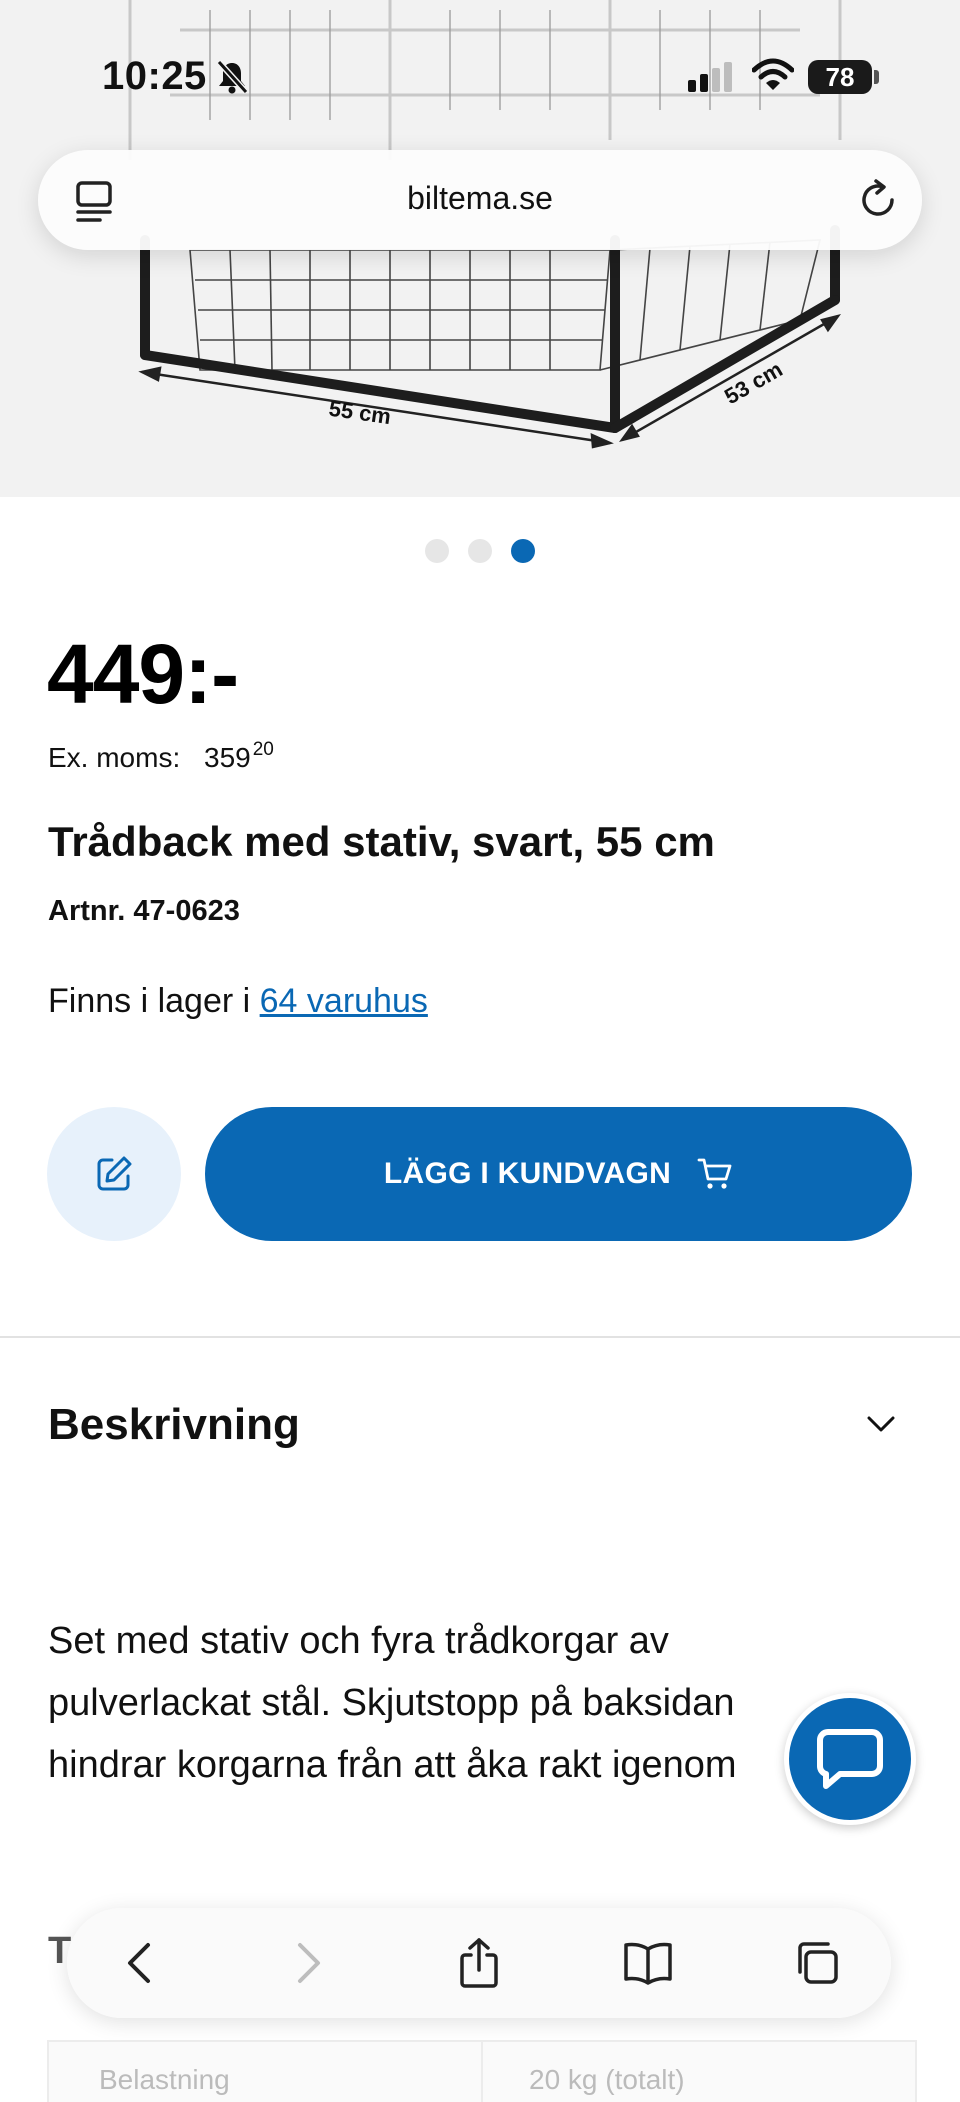 This screenshot has width=960, height=2102. What do you see at coordinates (876, 77) in the screenshot?
I see `battery-tip` at bounding box center [876, 77].